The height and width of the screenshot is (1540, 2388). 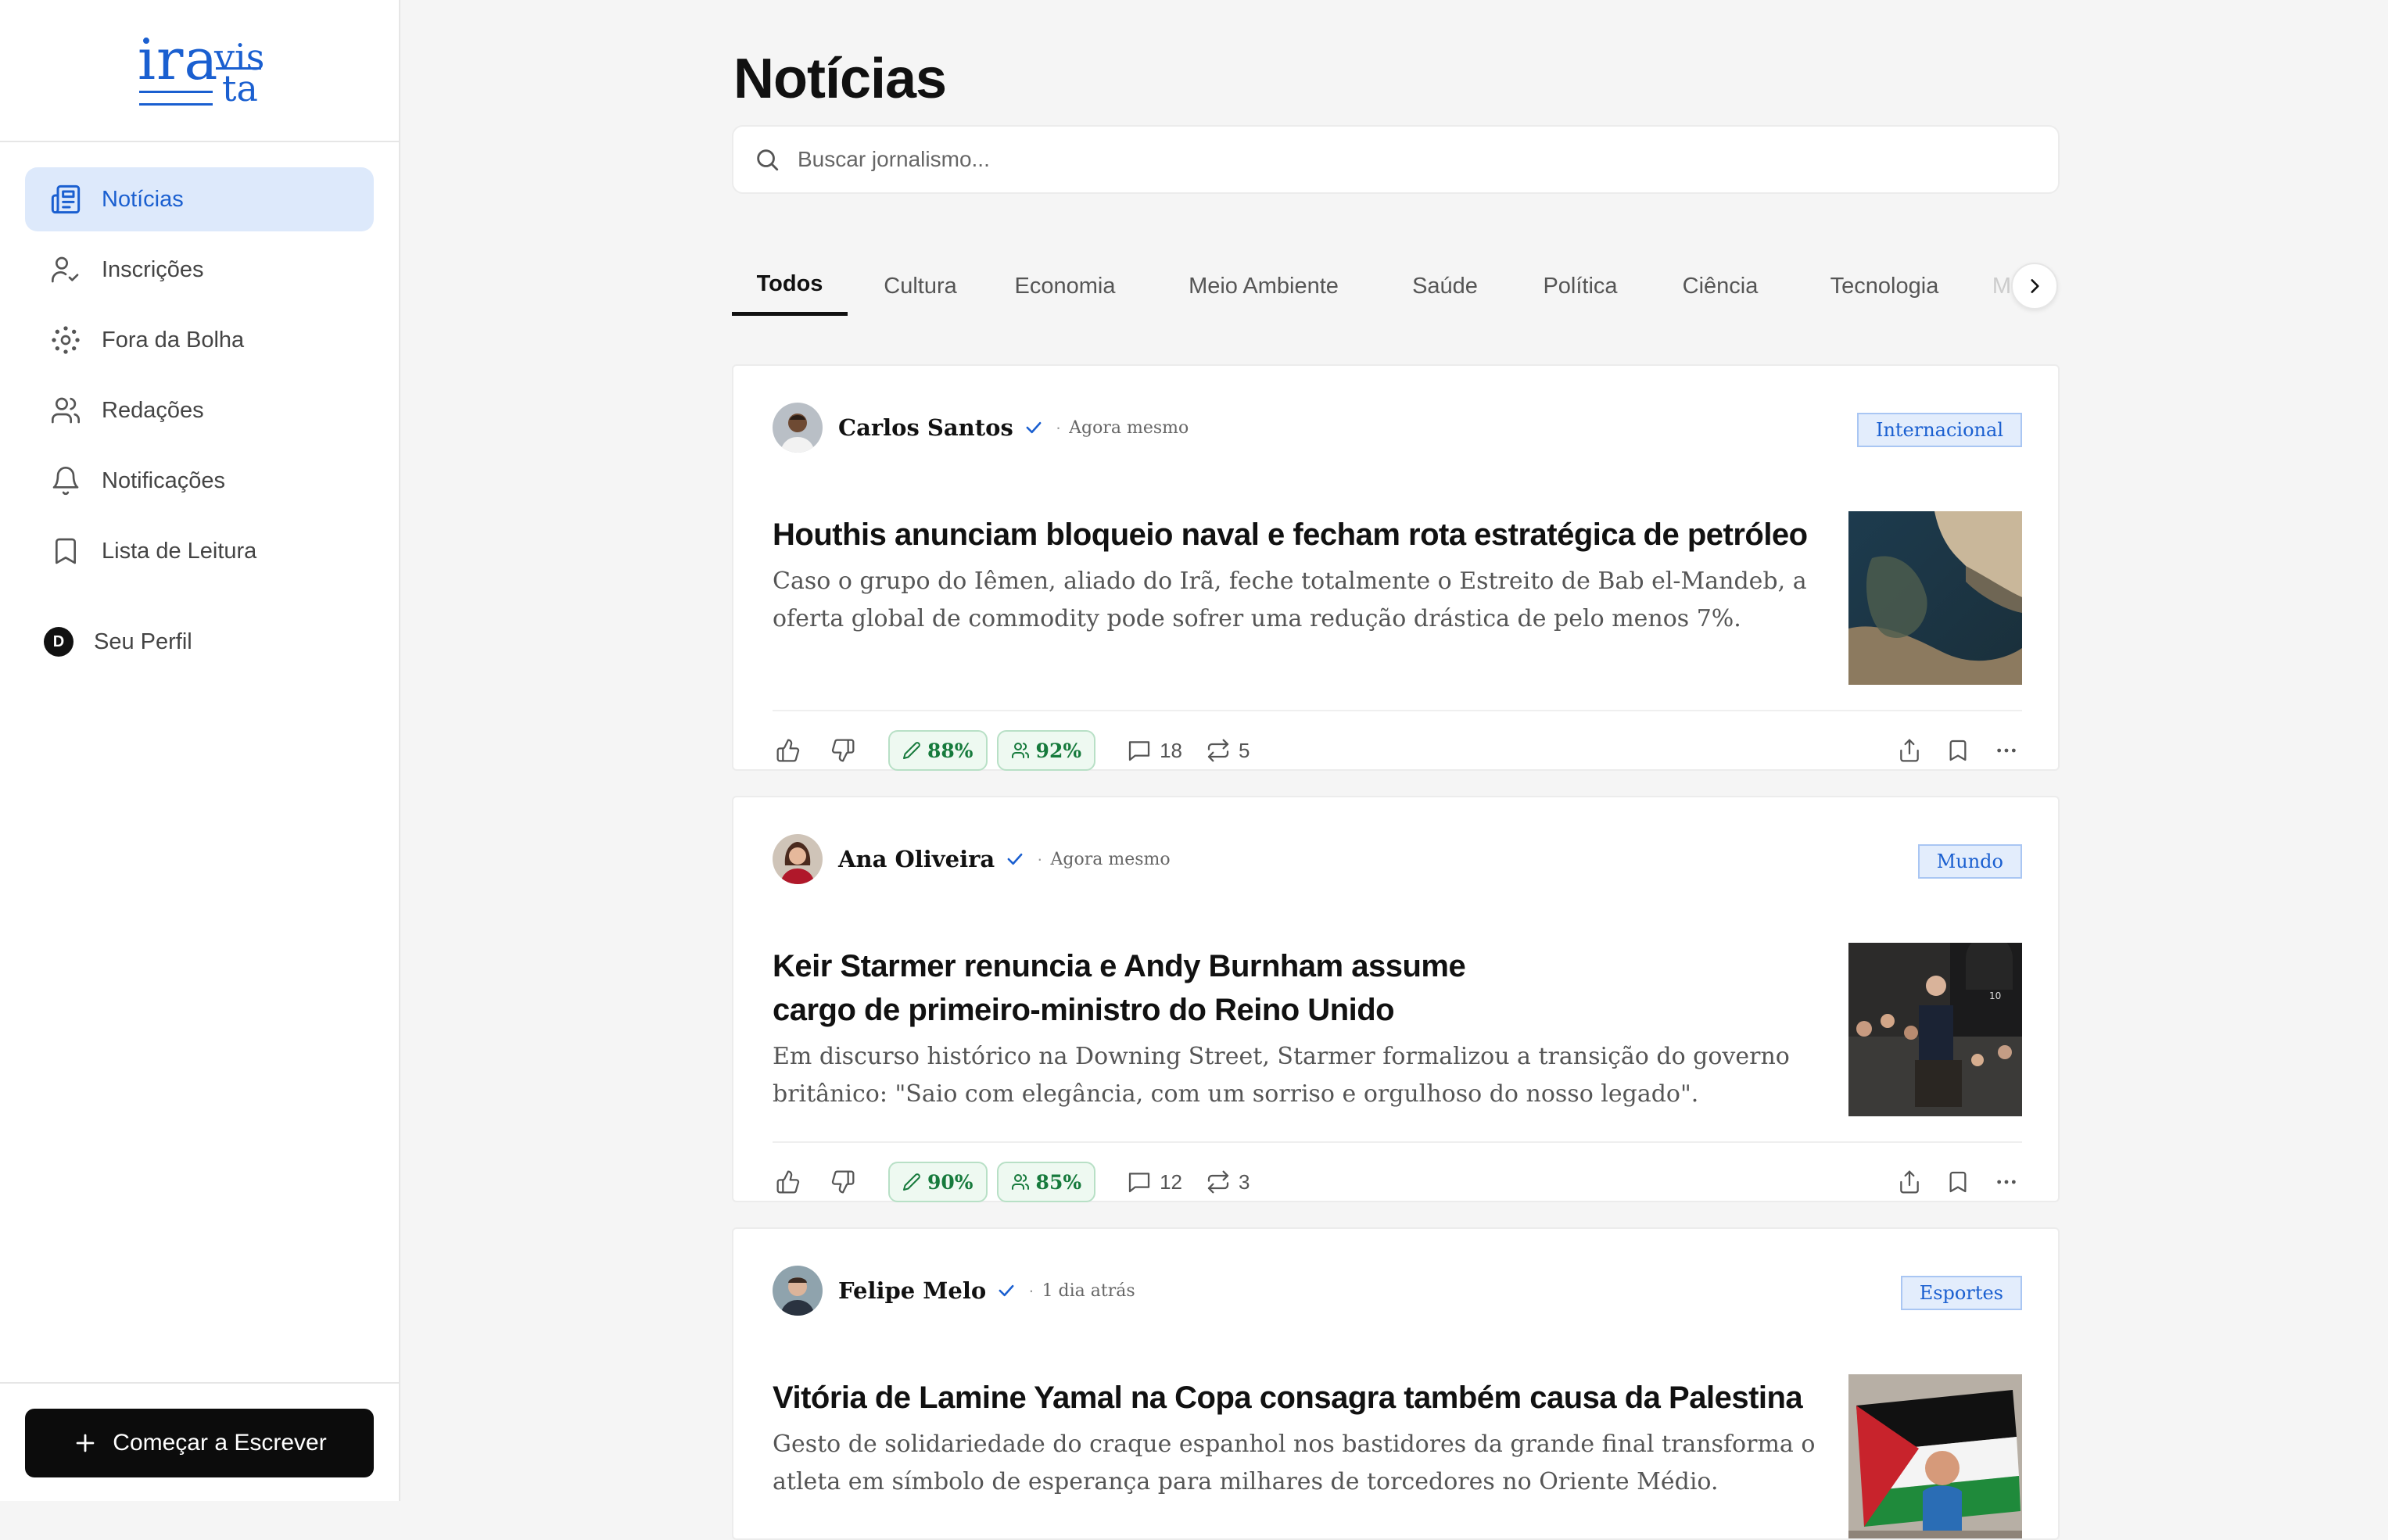 What do you see at coordinates (1969, 862) in the screenshot?
I see `category-tag: Mundo` at bounding box center [1969, 862].